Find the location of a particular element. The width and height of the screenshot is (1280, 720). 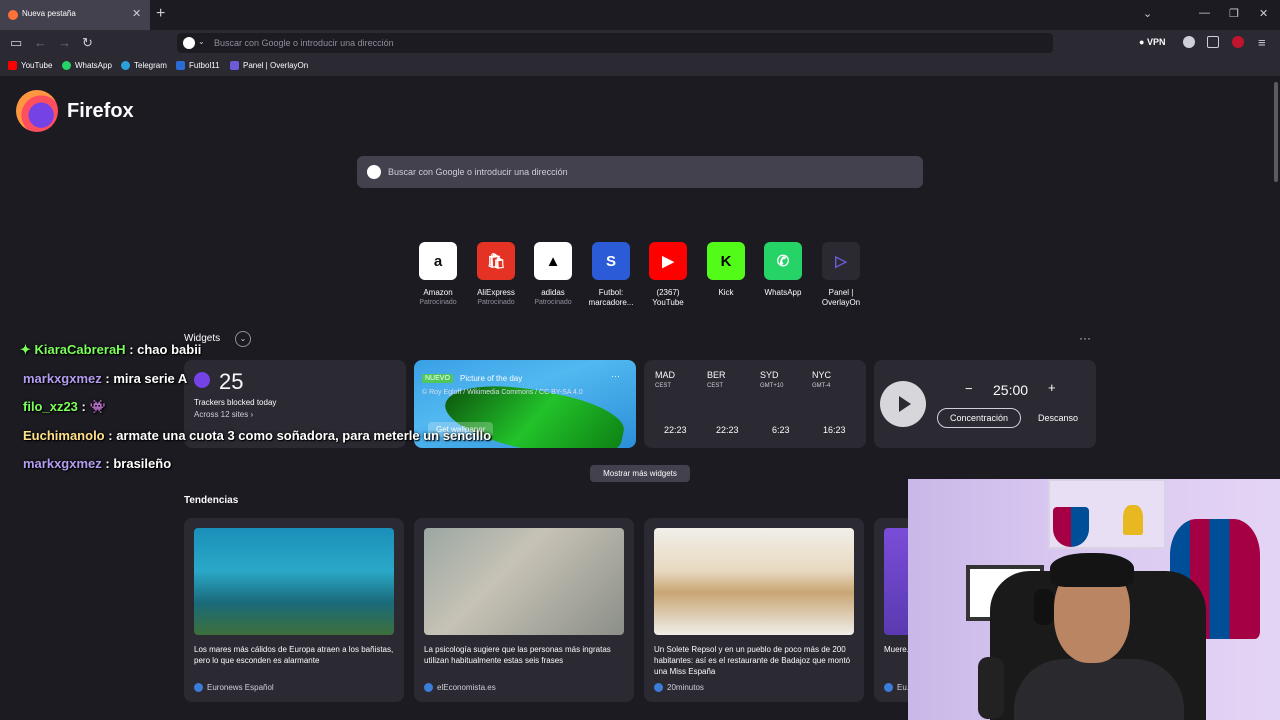

whatsapp-icon is located at coordinates (66, 65).